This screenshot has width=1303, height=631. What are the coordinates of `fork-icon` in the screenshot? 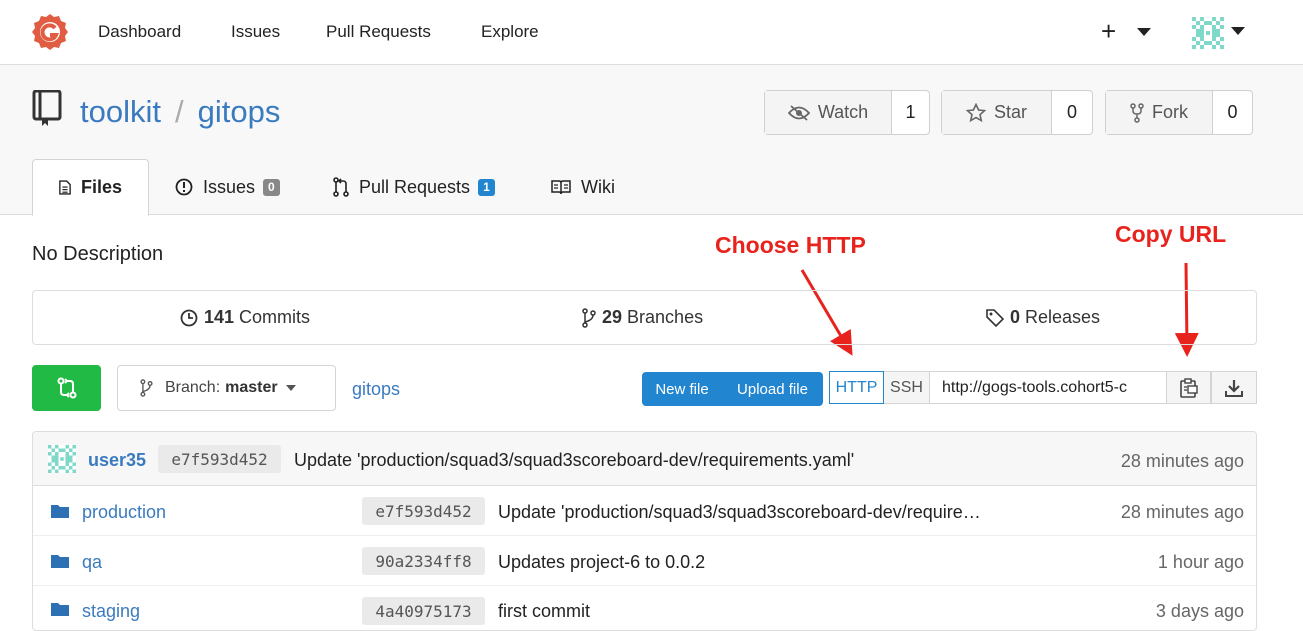 It's located at (1137, 112).